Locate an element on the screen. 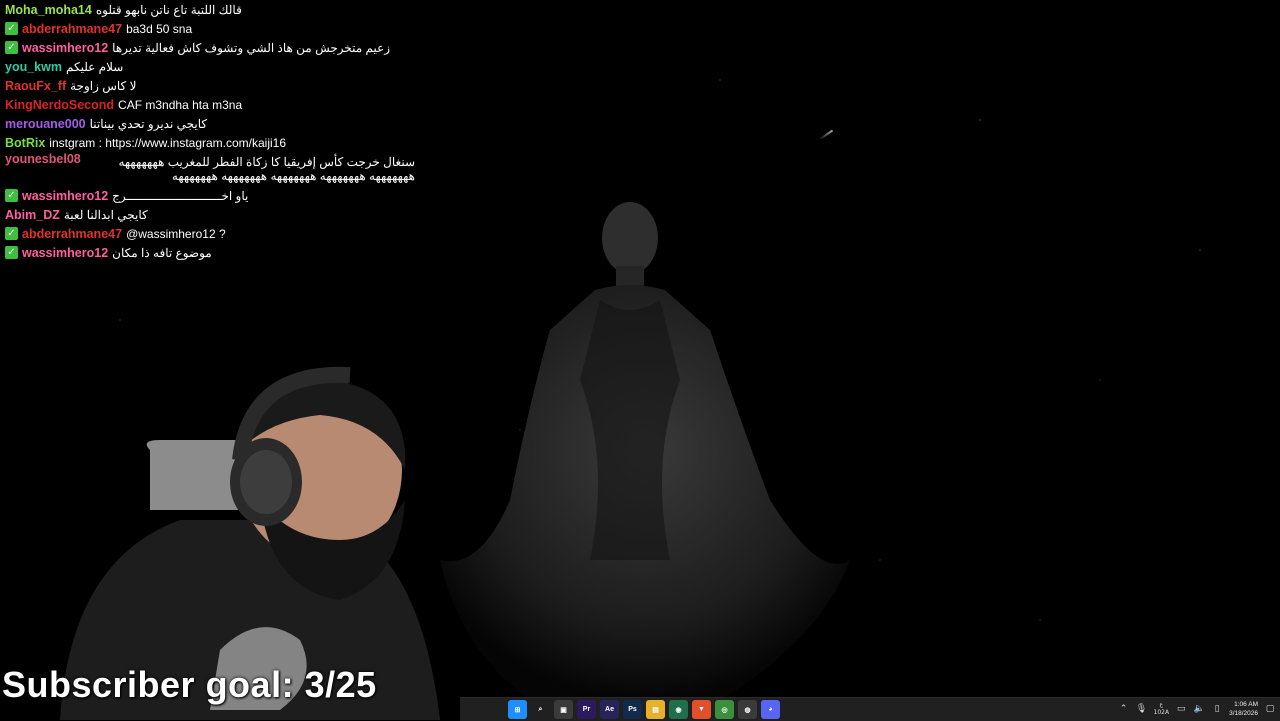 This screenshot has width=1280, height=721. chat-message: ✓ abderrahmane47 @wassimhero12 ? is located at coordinates (210, 233).